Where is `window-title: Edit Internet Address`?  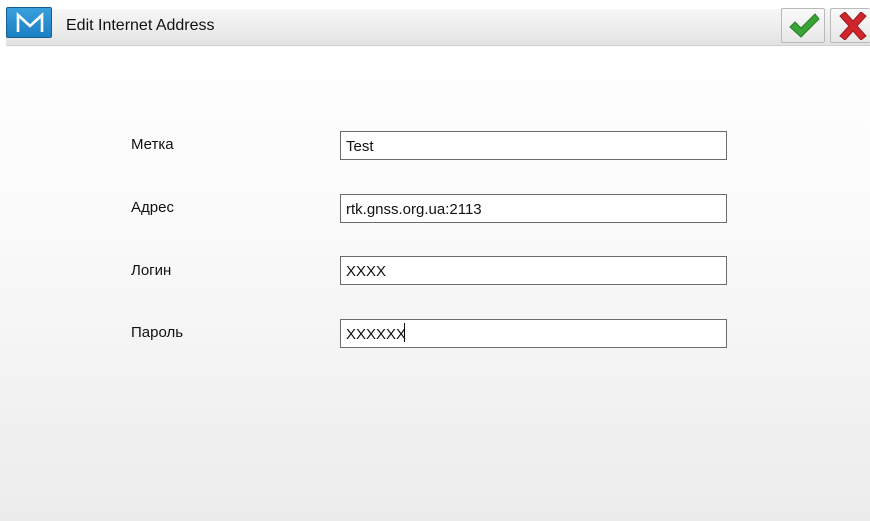
window-title: Edit Internet Address is located at coordinates (140, 25).